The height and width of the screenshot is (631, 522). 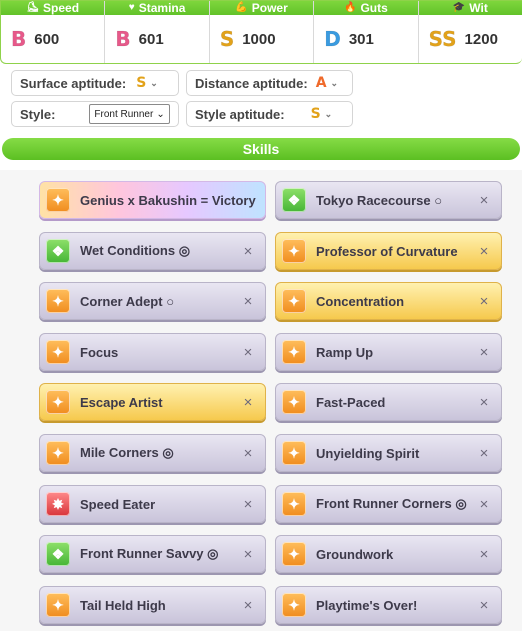 What do you see at coordinates (391, 503) in the screenshot?
I see `skill-name: Front Runner Corners ◎` at bounding box center [391, 503].